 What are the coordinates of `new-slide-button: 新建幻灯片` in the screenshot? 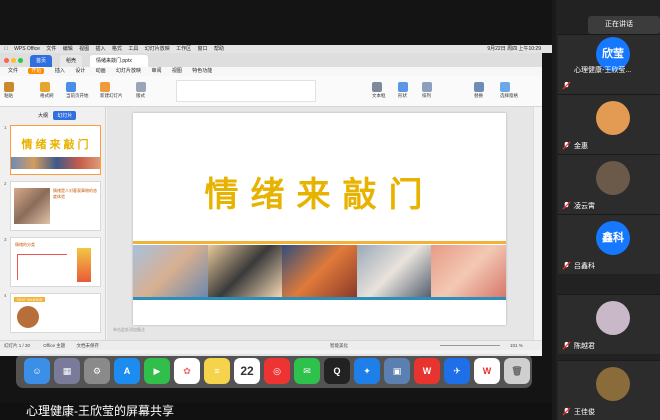 It's located at (111, 90).